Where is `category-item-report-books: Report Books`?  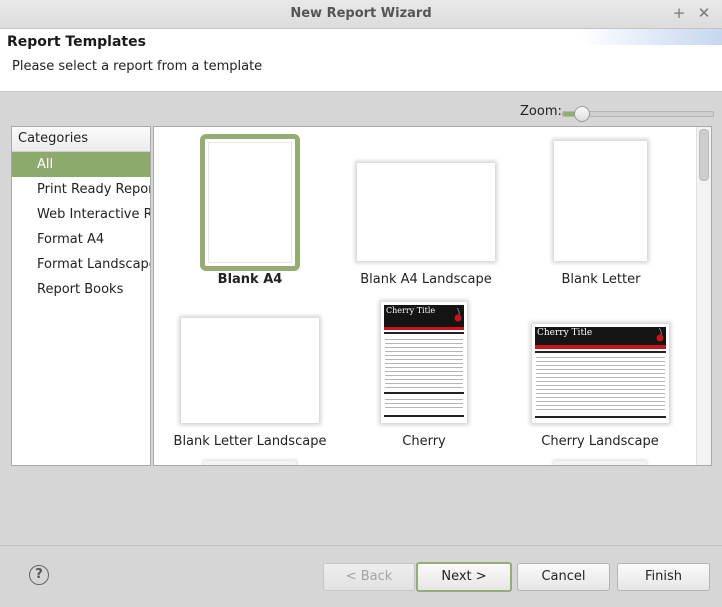
category-item-report-books: Report Books is located at coordinates (81, 289).